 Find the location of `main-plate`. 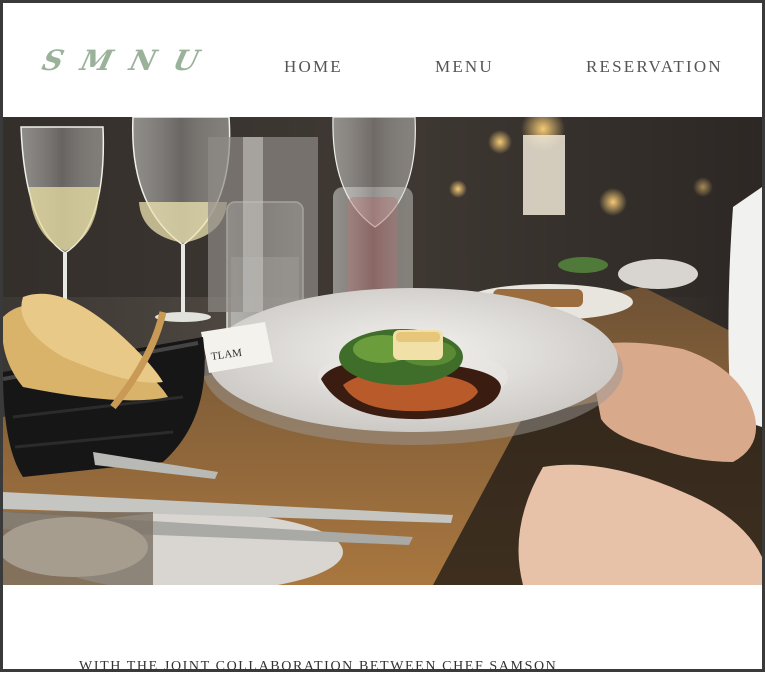

main-plate is located at coordinates (413, 366).